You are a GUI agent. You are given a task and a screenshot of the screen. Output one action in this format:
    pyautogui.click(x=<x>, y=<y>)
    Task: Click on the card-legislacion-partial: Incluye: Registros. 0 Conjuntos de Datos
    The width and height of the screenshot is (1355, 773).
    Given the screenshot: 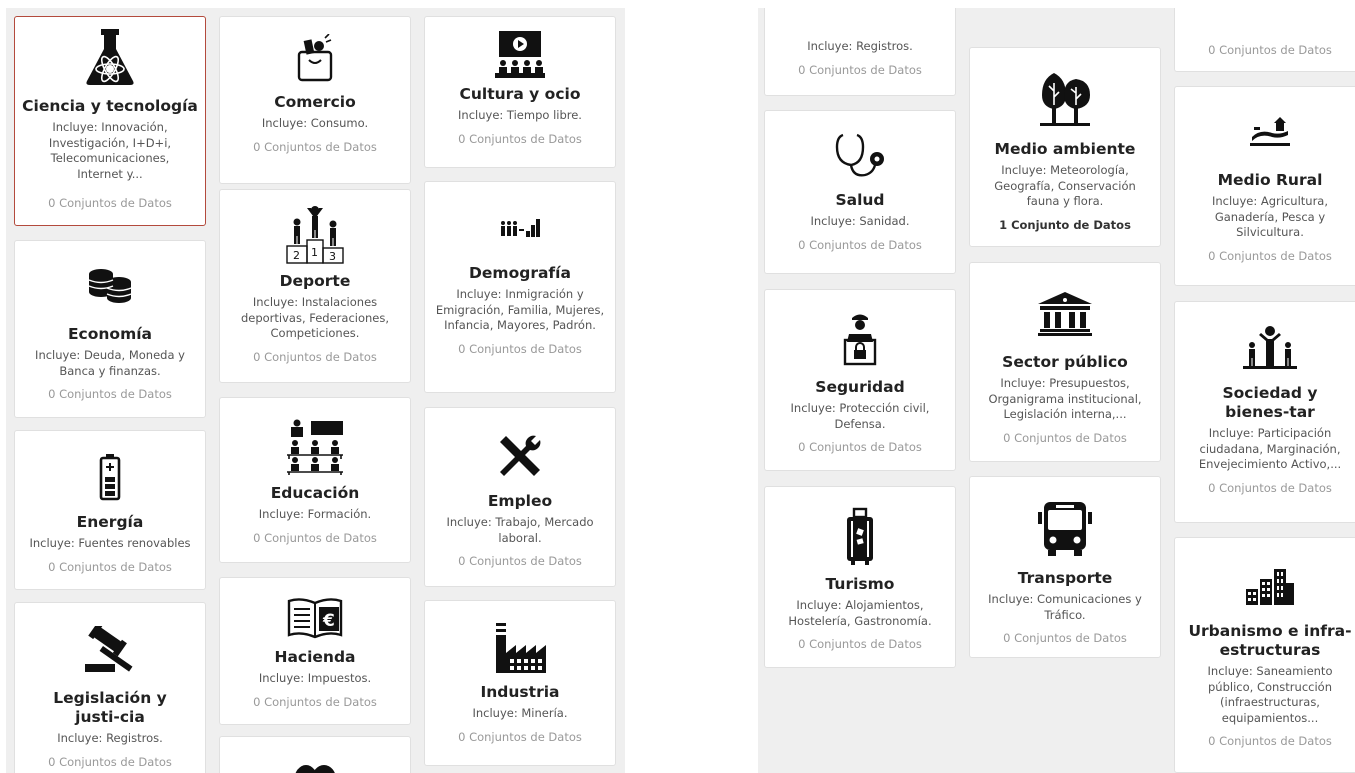 What is the action you would take?
    pyautogui.click(x=860, y=52)
    